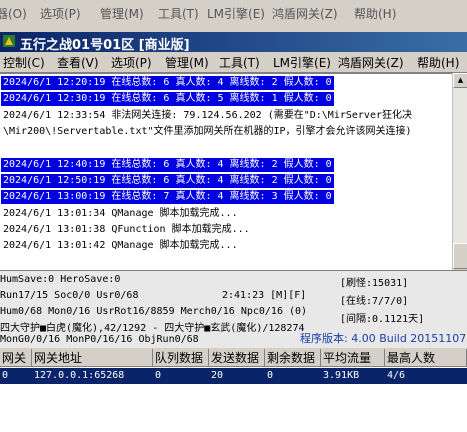 The width and height of the screenshot is (467, 432). I want to click on interval-counter: [间隔:0.1121天], so click(382, 319).